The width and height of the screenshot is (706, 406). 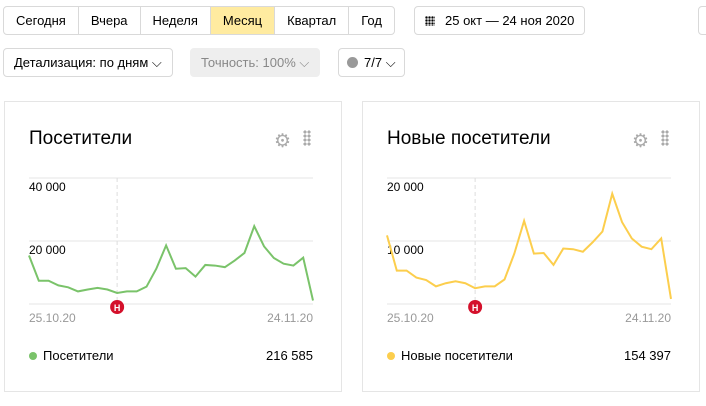 What do you see at coordinates (78, 355) in the screenshot?
I see `legend-label: Посетители` at bounding box center [78, 355].